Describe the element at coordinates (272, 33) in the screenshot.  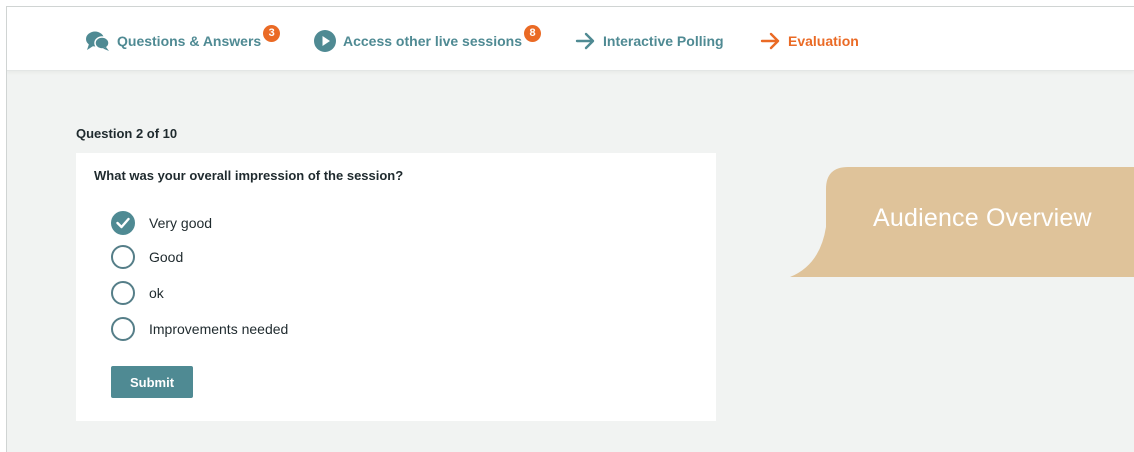
I see `questions-count-badge: 3` at that location.